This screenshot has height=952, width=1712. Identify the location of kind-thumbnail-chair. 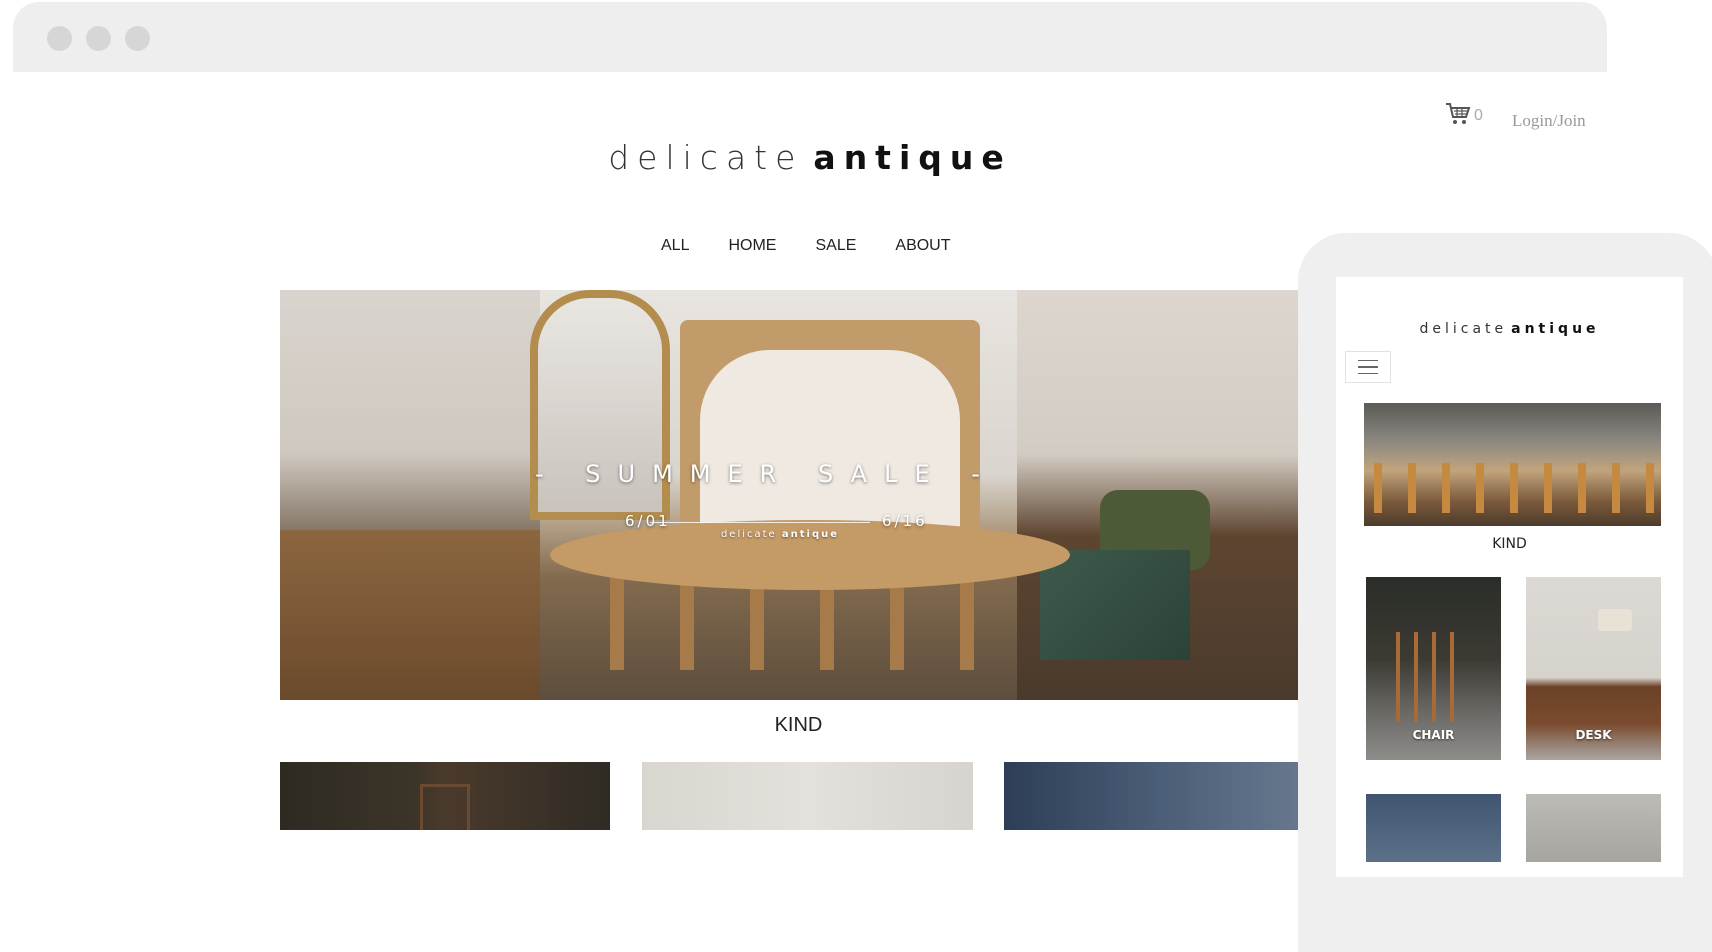
(445, 796).